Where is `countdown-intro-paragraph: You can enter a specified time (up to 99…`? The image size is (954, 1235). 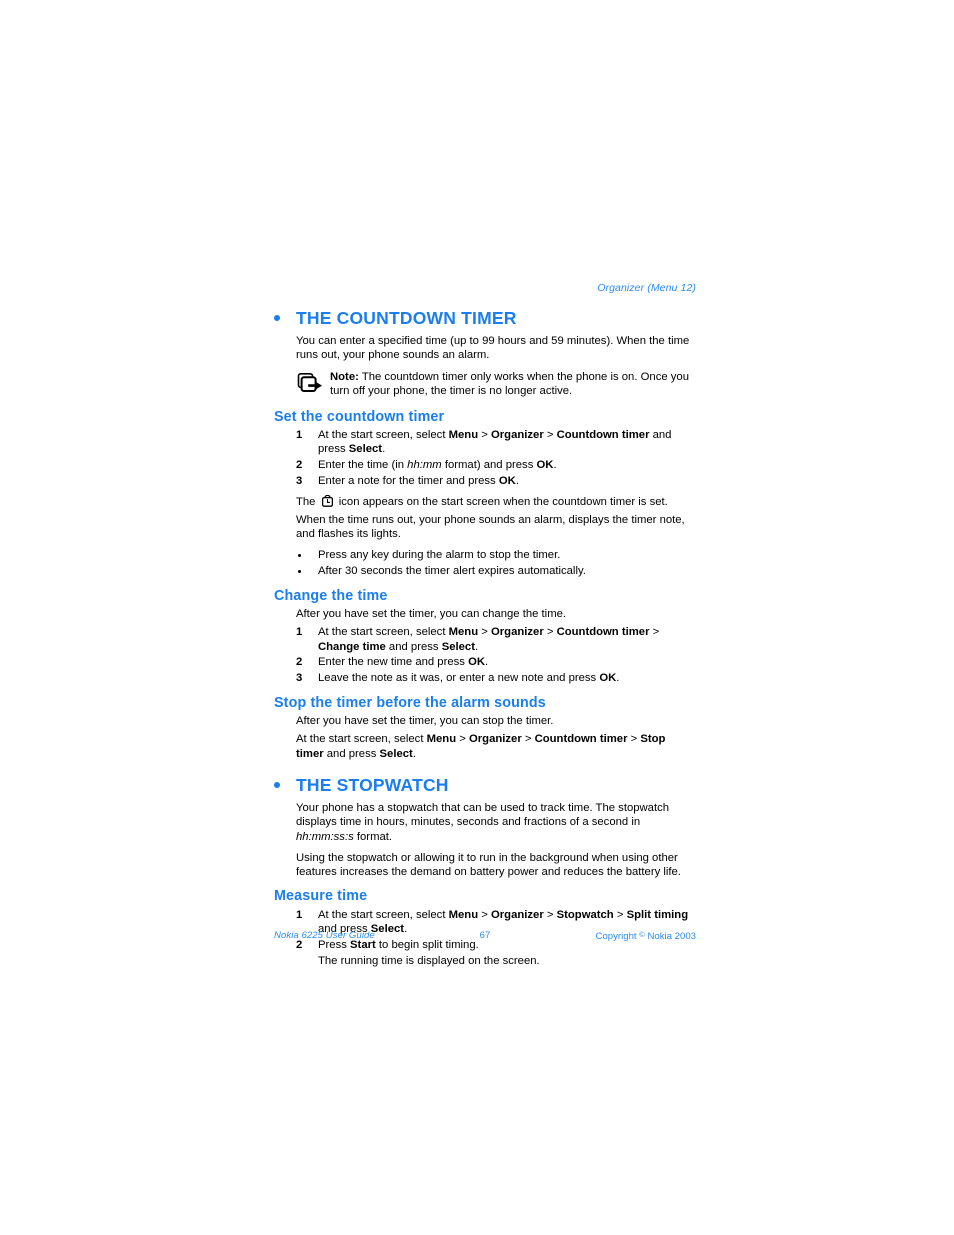
countdown-intro-paragraph: You can enter a specified time (up to 99… is located at coordinates (493, 348).